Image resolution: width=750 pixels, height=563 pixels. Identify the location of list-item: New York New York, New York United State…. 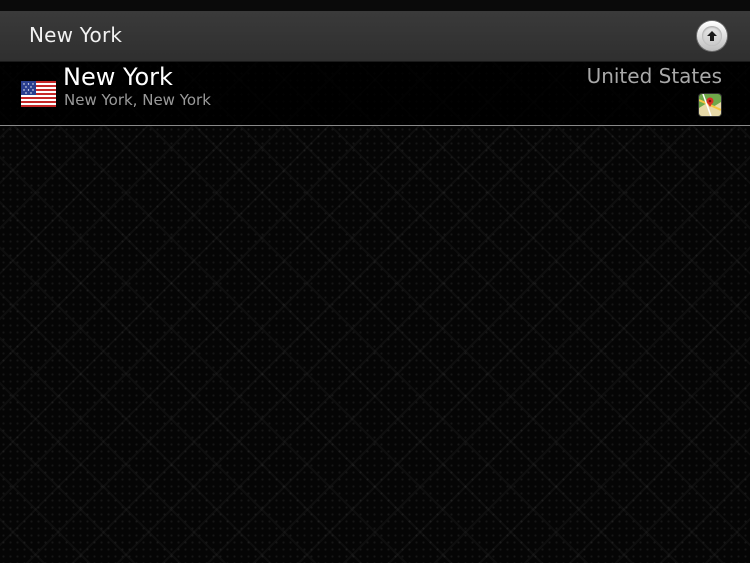
(375, 94).